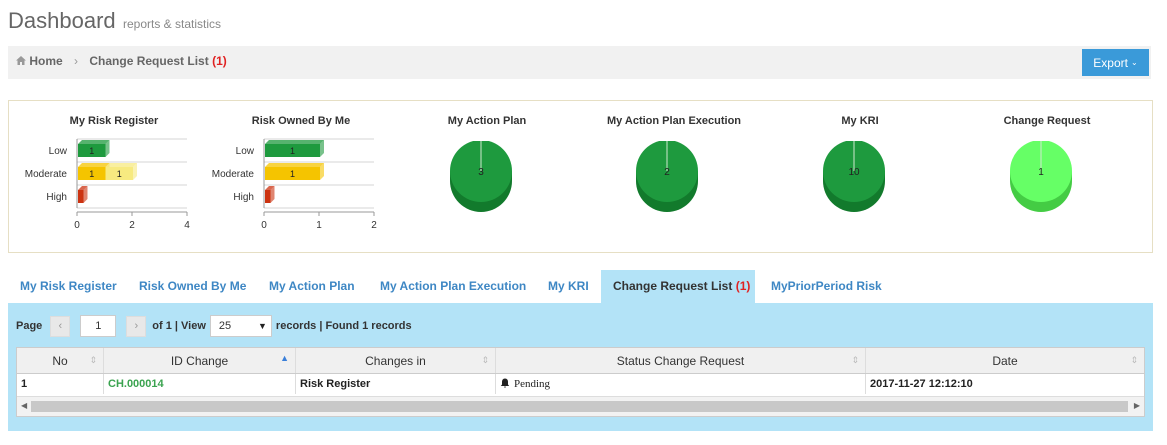 Image resolution: width=1167 pixels, height=445 pixels. What do you see at coordinates (24, 405) in the screenshot?
I see `scroll-left-icon: ◀` at bounding box center [24, 405].